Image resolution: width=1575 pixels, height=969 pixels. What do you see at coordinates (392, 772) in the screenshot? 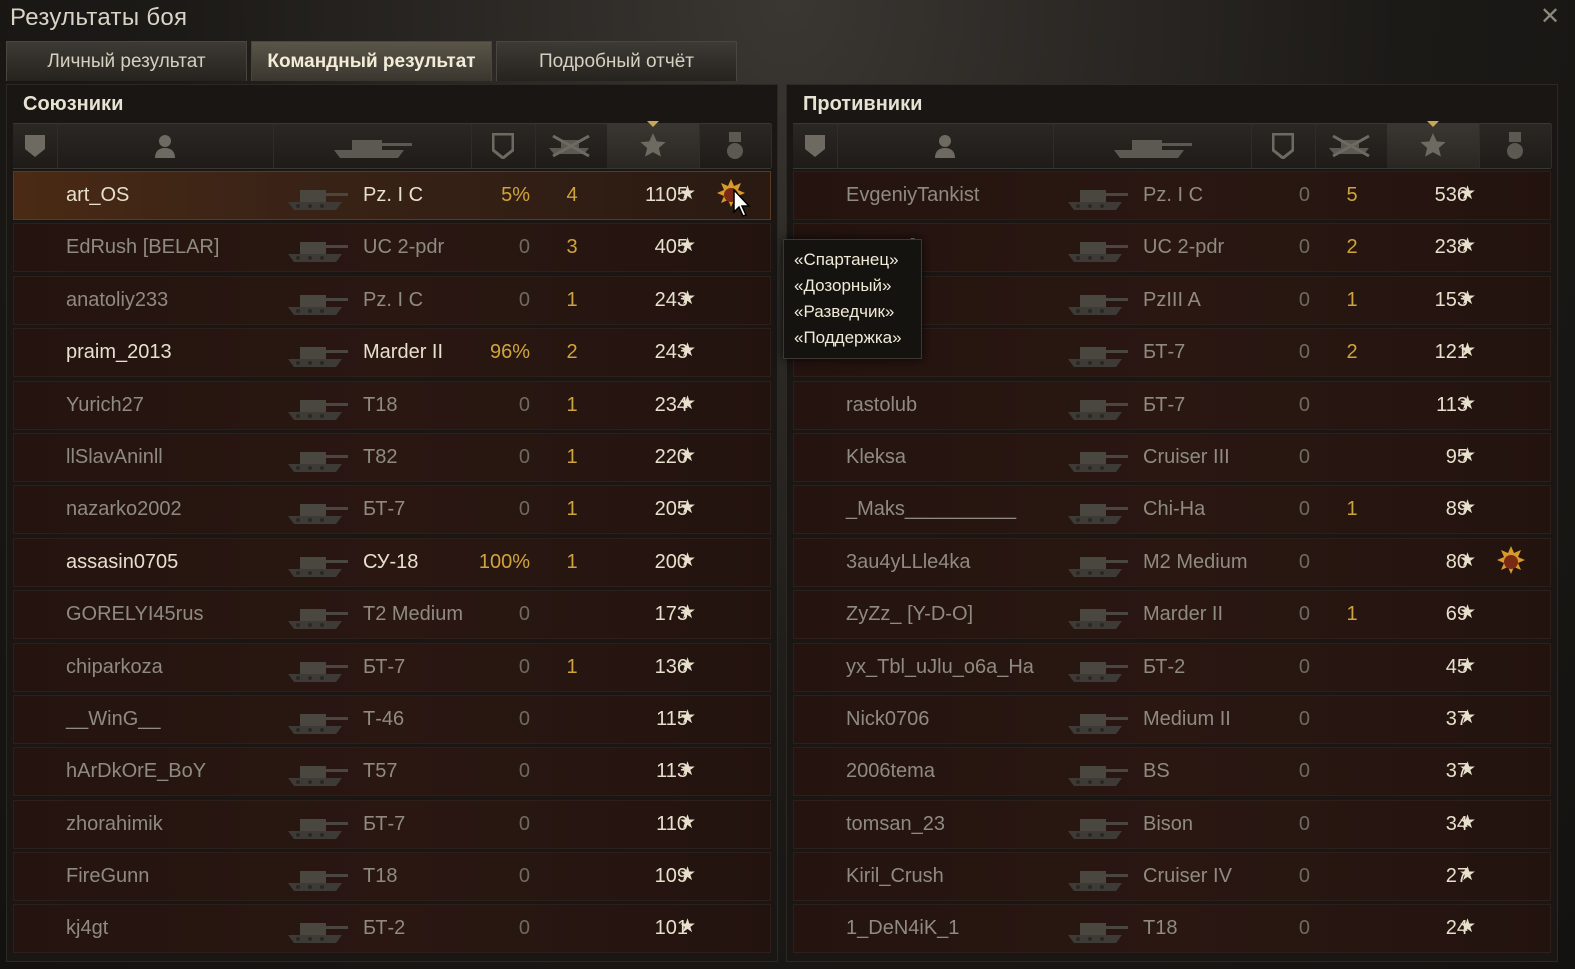
I see `player-row: hArDkOrE_BoY T57 0 113 ★` at bounding box center [392, 772].